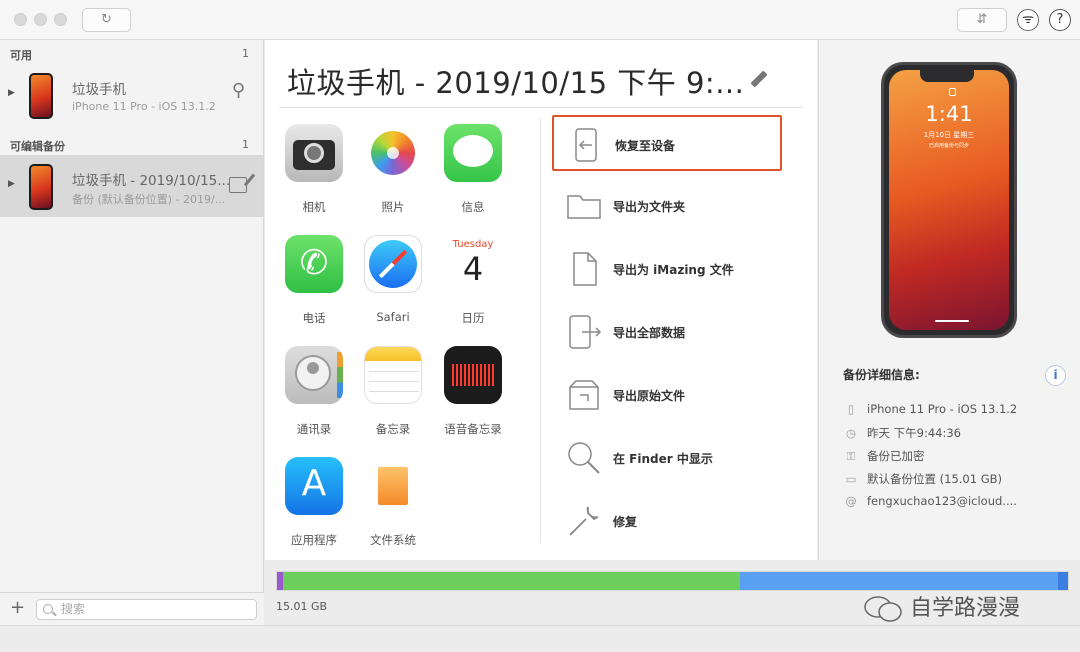 The height and width of the screenshot is (652, 1080). What do you see at coordinates (393, 429) in the screenshot?
I see `app-label: 备忘录` at bounding box center [393, 429].